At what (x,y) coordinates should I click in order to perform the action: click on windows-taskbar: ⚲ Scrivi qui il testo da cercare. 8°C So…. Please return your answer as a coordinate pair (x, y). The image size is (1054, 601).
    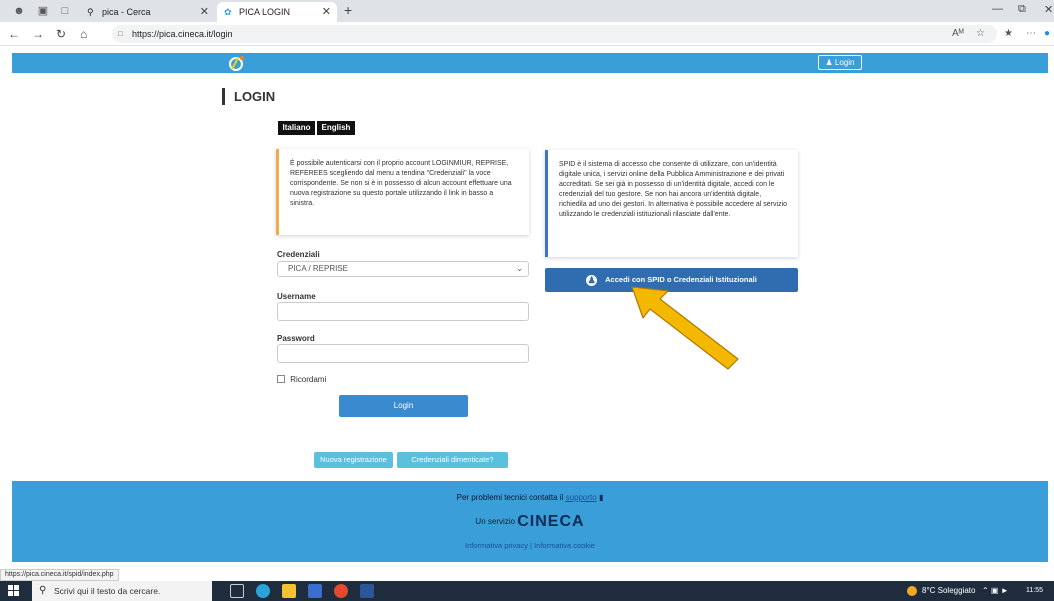
    Looking at the image, I should click on (527, 591).